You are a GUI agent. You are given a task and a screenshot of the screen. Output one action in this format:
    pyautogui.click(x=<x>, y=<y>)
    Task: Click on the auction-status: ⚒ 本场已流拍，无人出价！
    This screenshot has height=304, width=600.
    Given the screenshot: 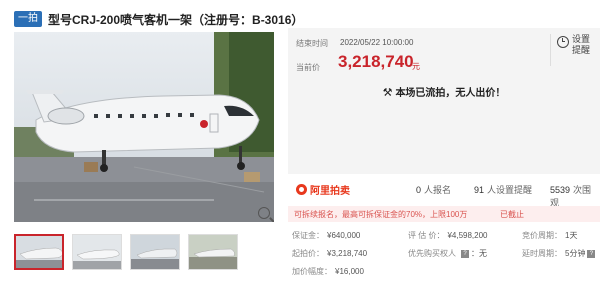 What is the action you would take?
    pyautogui.click(x=444, y=91)
    